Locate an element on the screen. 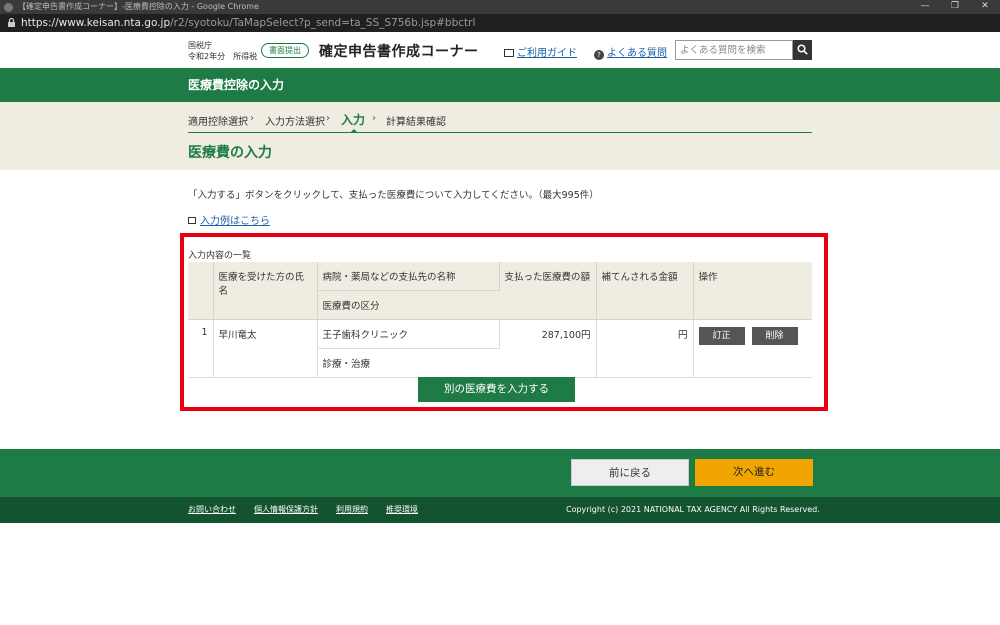 Image resolution: width=1000 pixels, height=625 pixels. faq-link: ? よくある質問 is located at coordinates (630, 52).